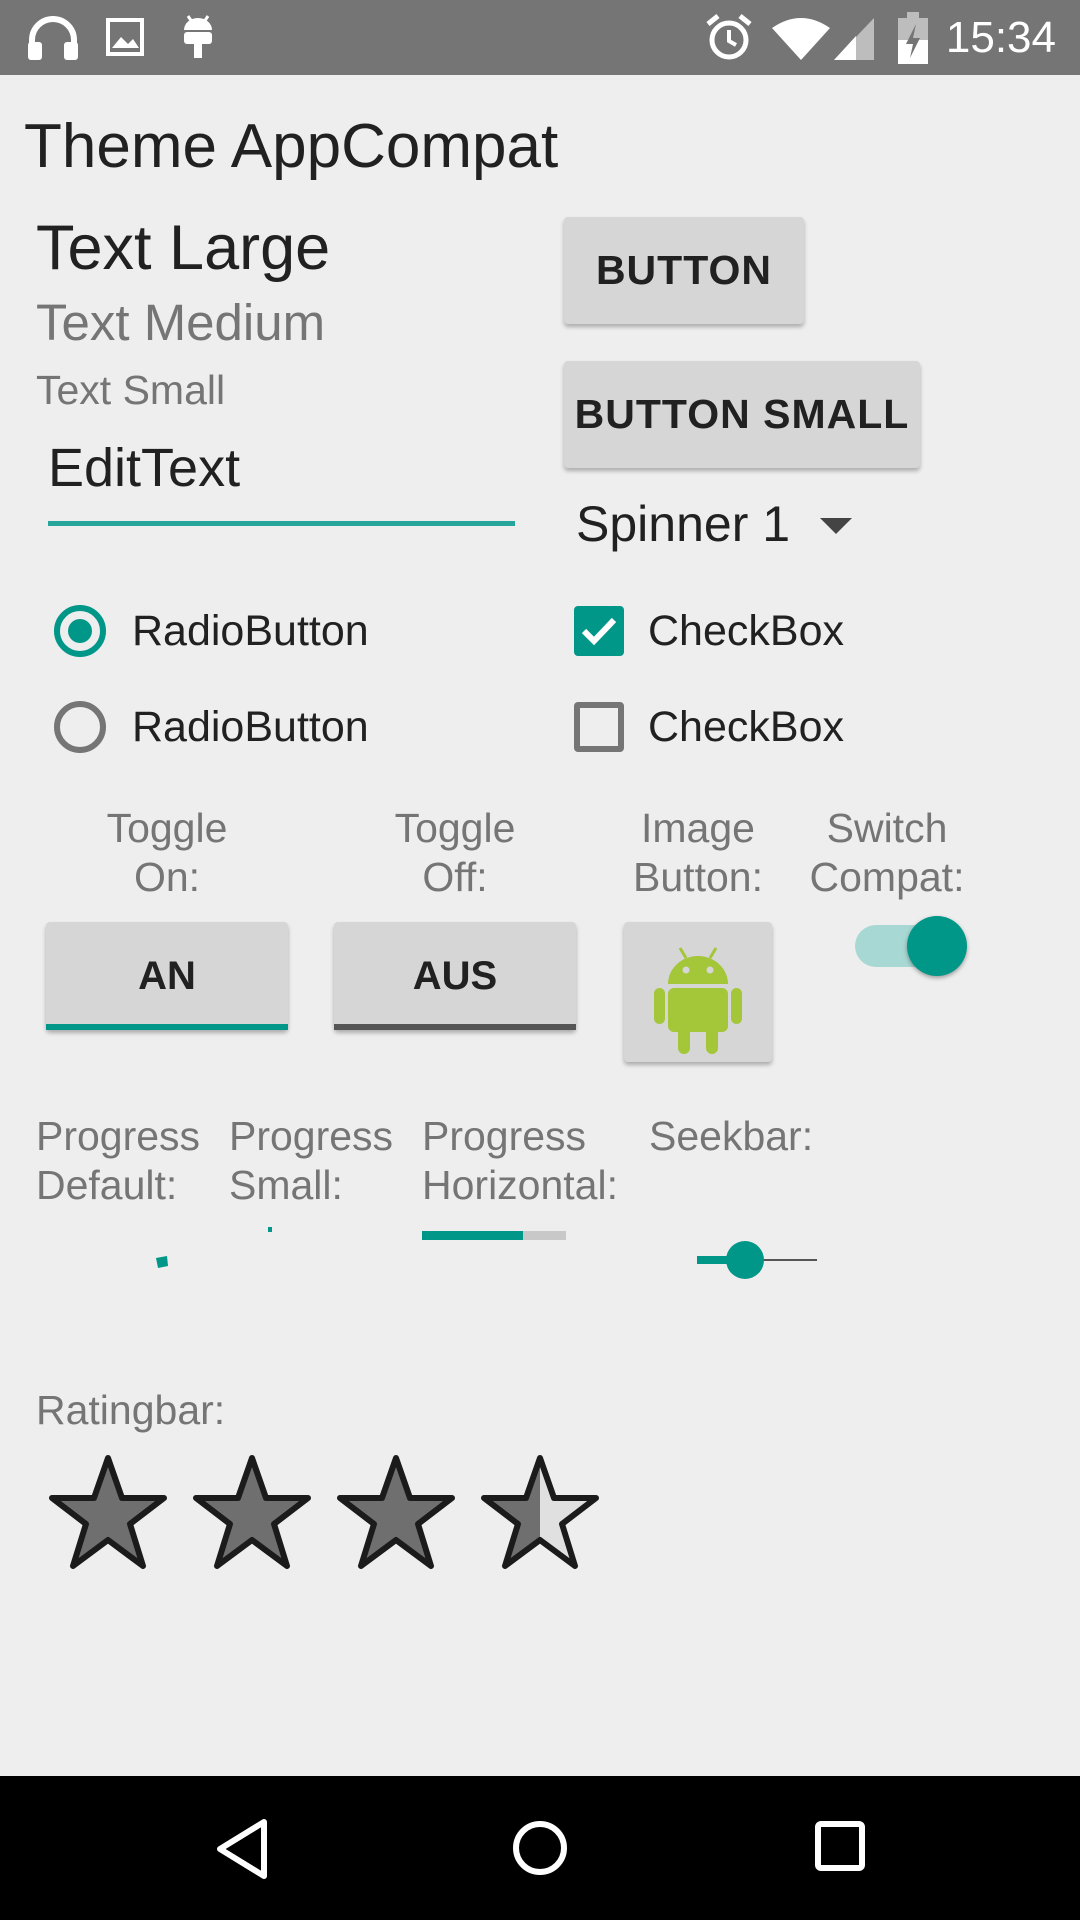  I want to click on navigation-bar, so click(540, 1848).